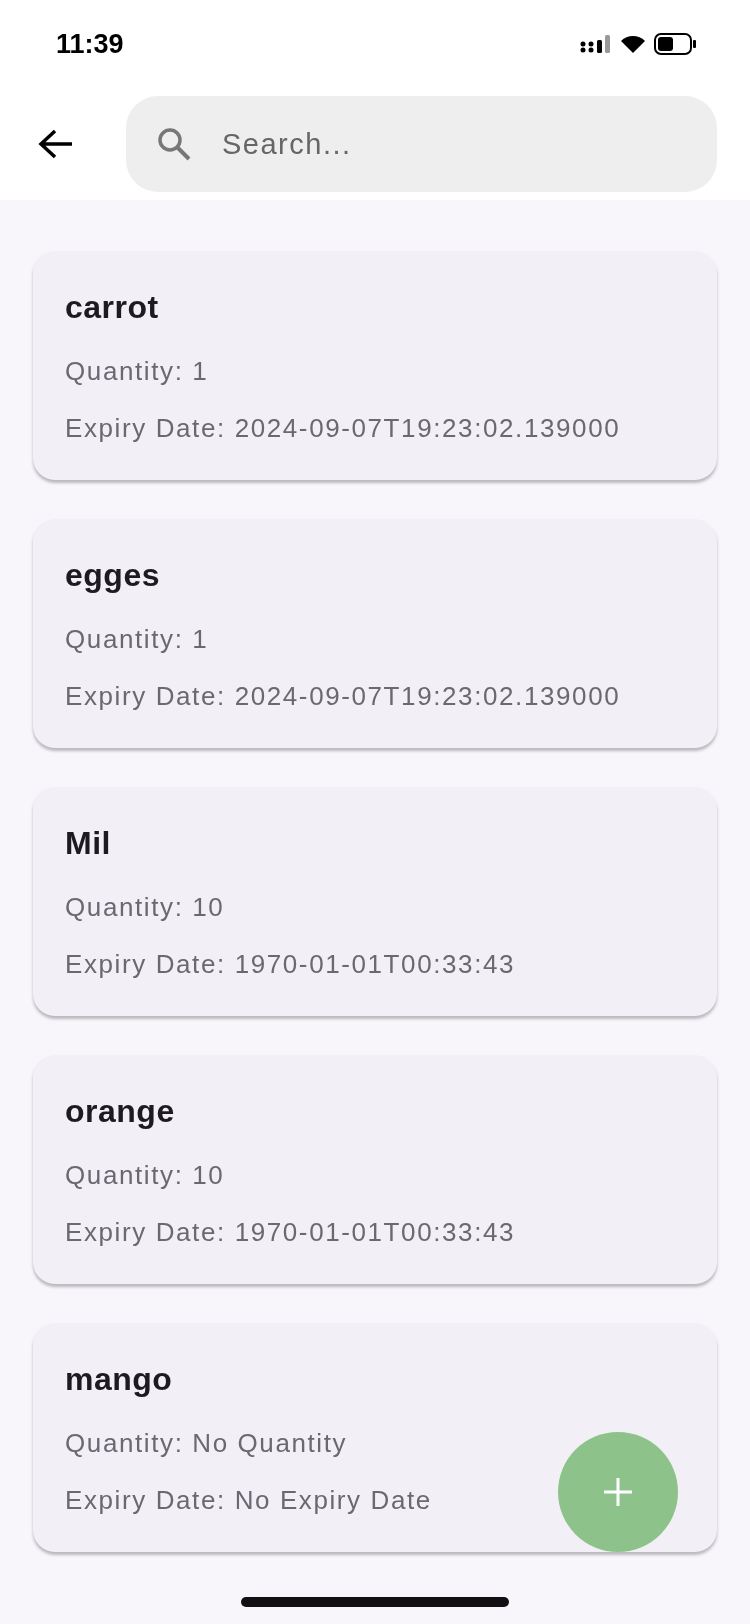 This screenshot has height=1624, width=750. I want to click on item-name: orange, so click(120, 1112).